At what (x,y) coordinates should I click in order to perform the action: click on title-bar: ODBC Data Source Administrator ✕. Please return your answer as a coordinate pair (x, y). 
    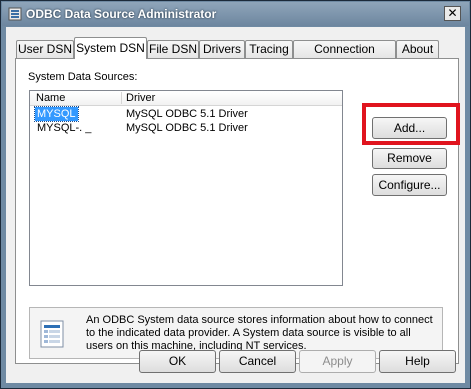
    Looking at the image, I should click on (235, 14).